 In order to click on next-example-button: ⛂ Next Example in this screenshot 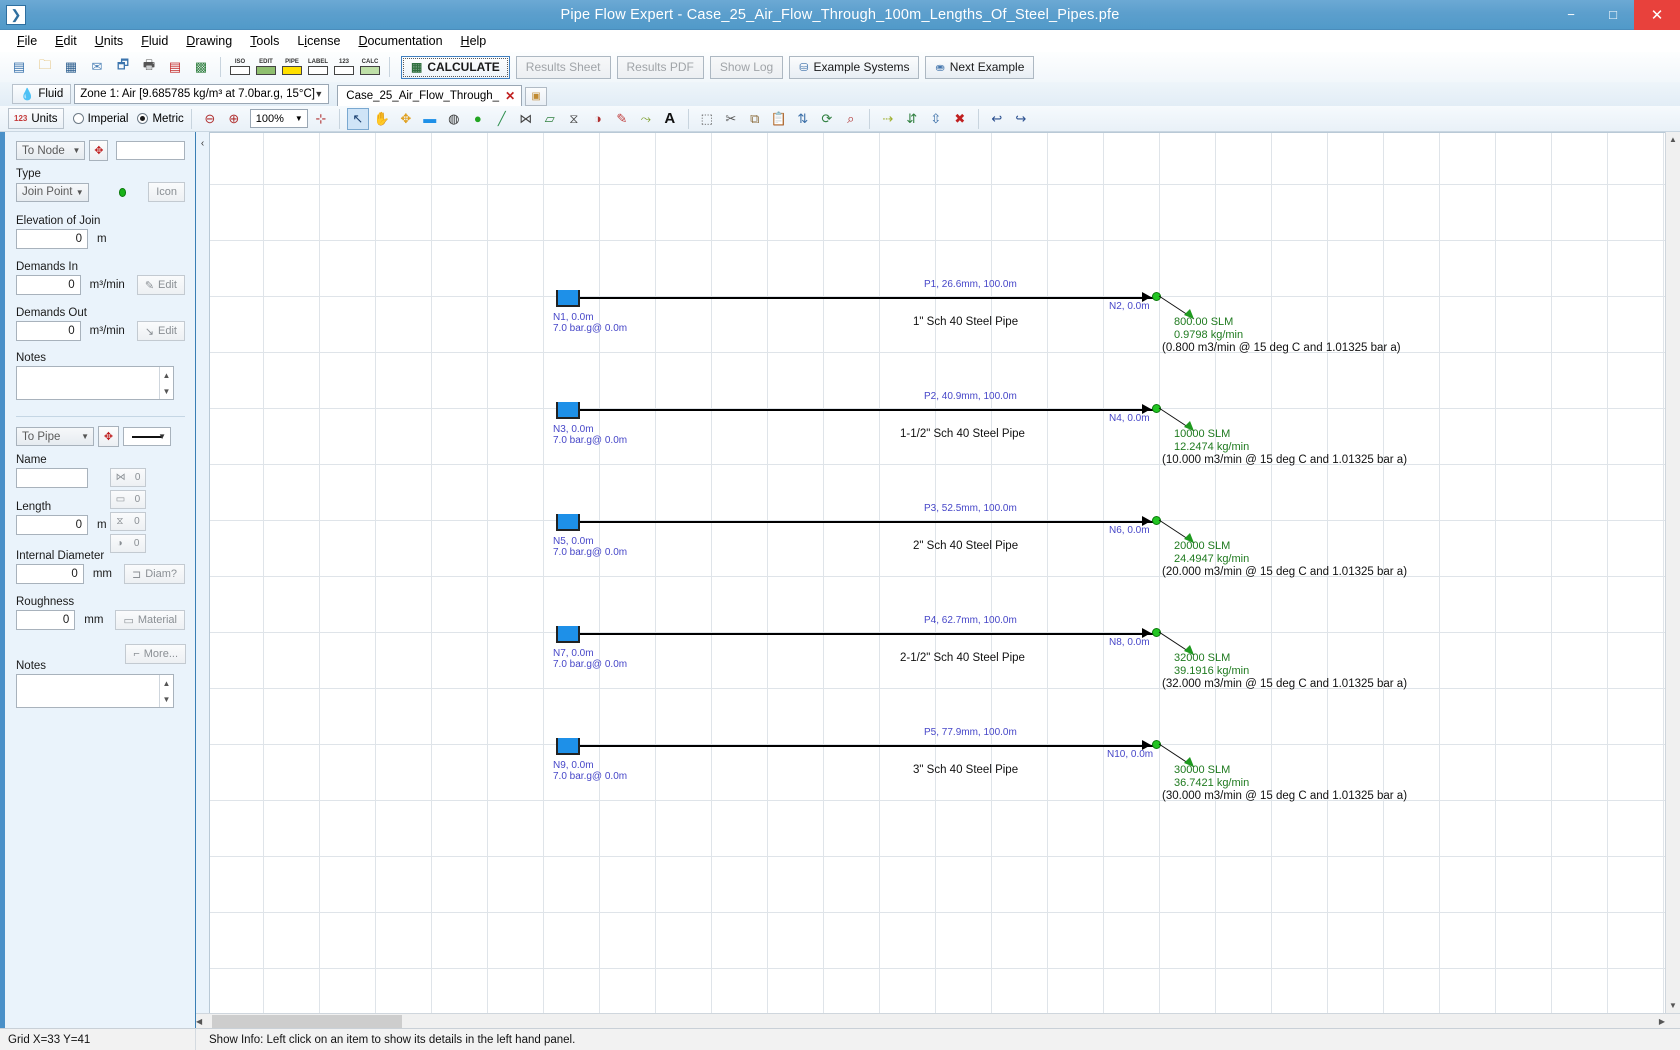, I will do `click(980, 67)`.